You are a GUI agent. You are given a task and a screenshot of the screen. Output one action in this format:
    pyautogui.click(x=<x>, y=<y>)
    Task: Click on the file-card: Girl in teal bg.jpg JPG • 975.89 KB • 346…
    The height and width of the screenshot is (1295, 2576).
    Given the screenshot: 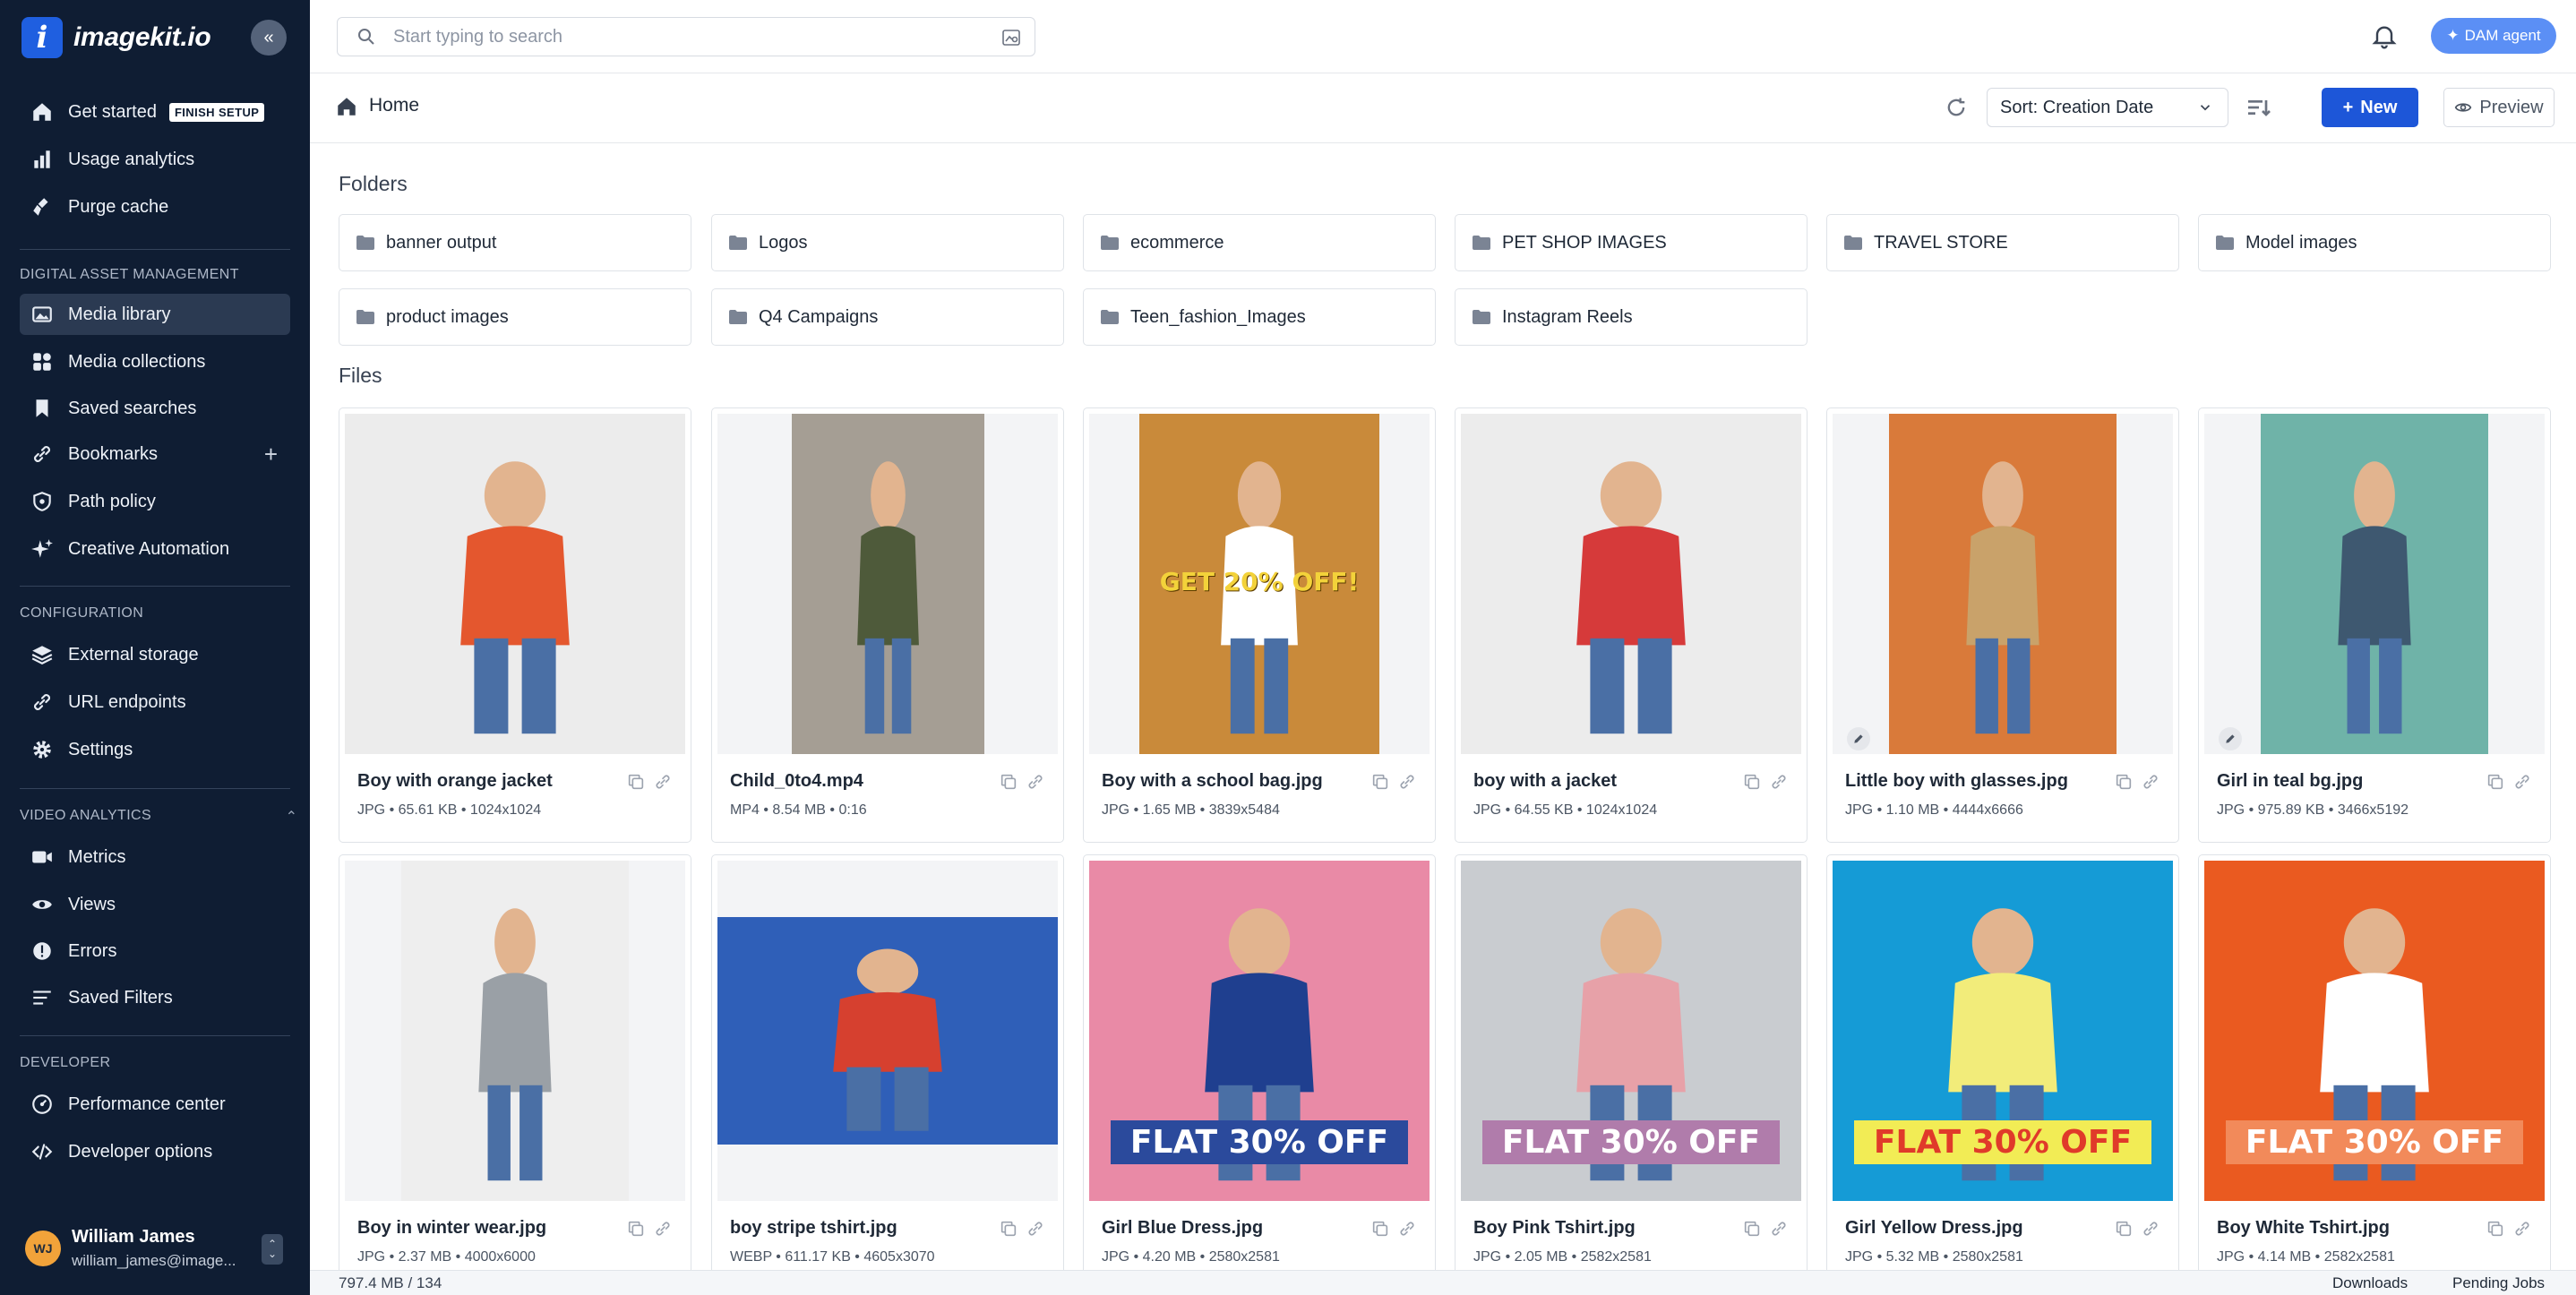 What is the action you would take?
    pyautogui.click(x=2374, y=625)
    